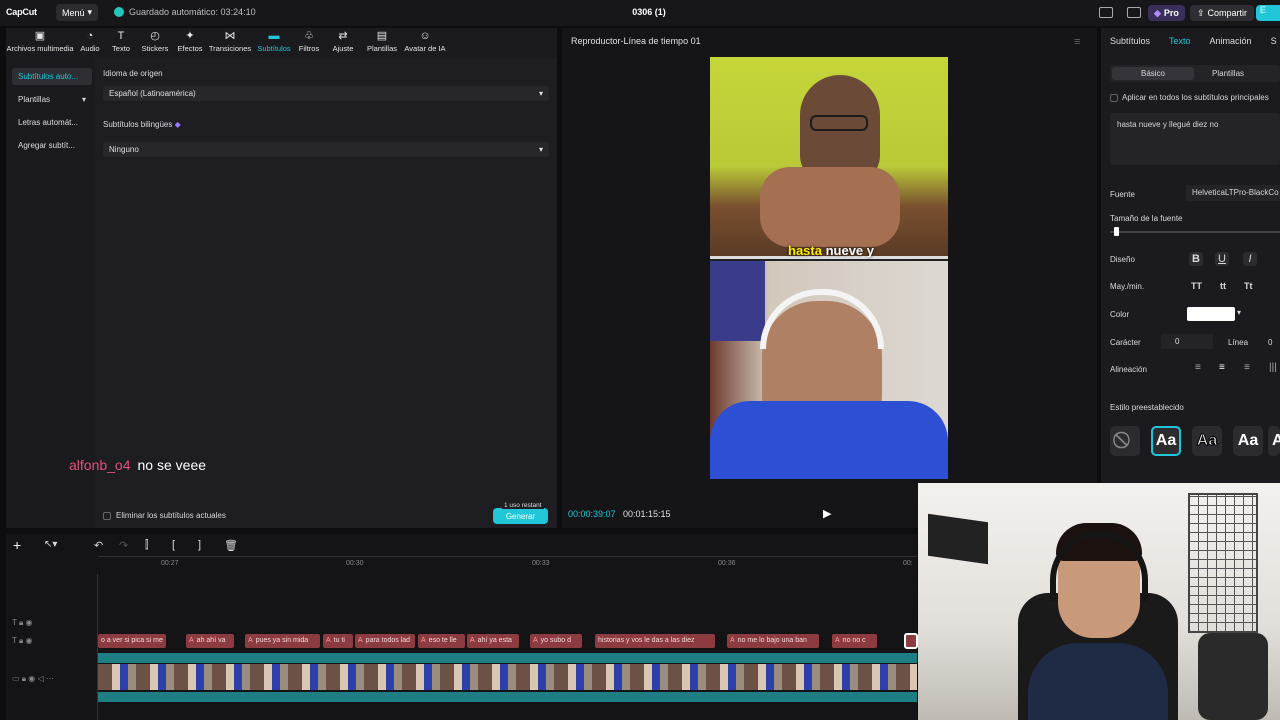 The height and width of the screenshot is (720, 1280). What do you see at coordinates (1222, 259) in the screenshot?
I see `underline-button: U` at bounding box center [1222, 259].